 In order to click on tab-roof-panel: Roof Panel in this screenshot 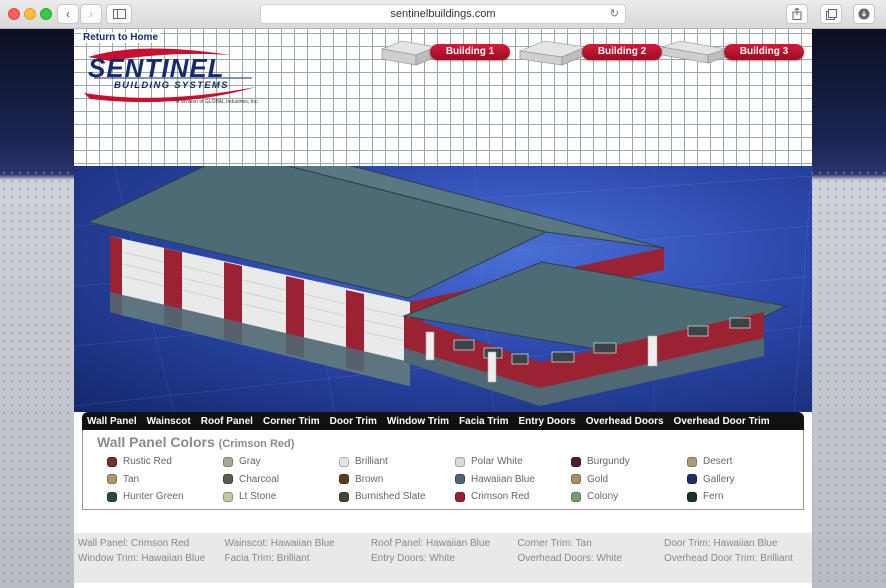, I will do `click(227, 421)`.